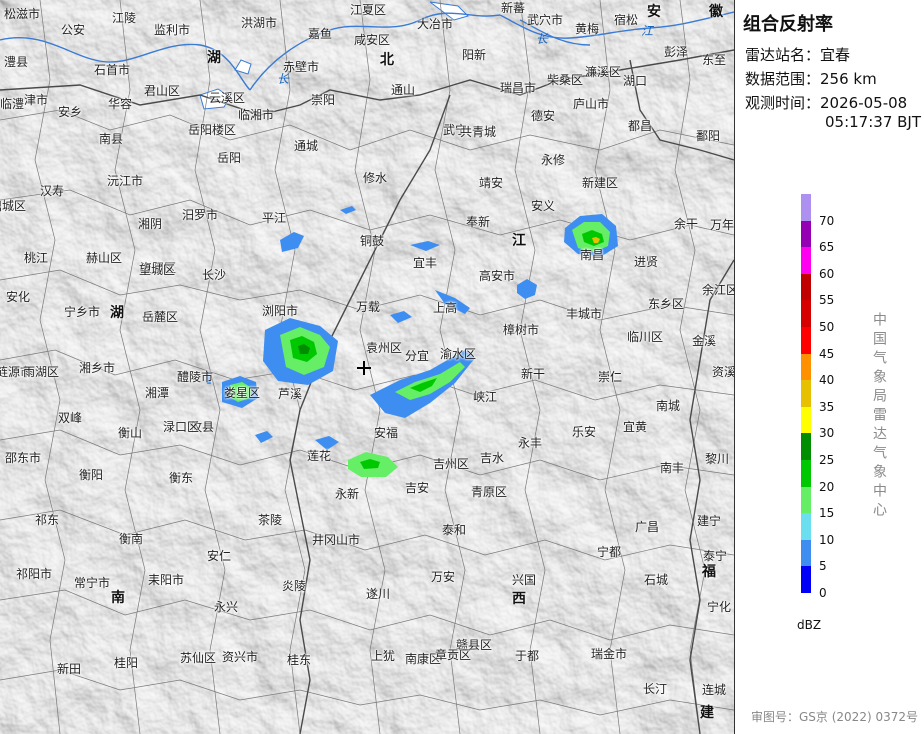 The height and width of the screenshot is (734, 924). Describe the element at coordinates (181, 427) in the screenshot. I see `place-label: 渌口区` at that location.